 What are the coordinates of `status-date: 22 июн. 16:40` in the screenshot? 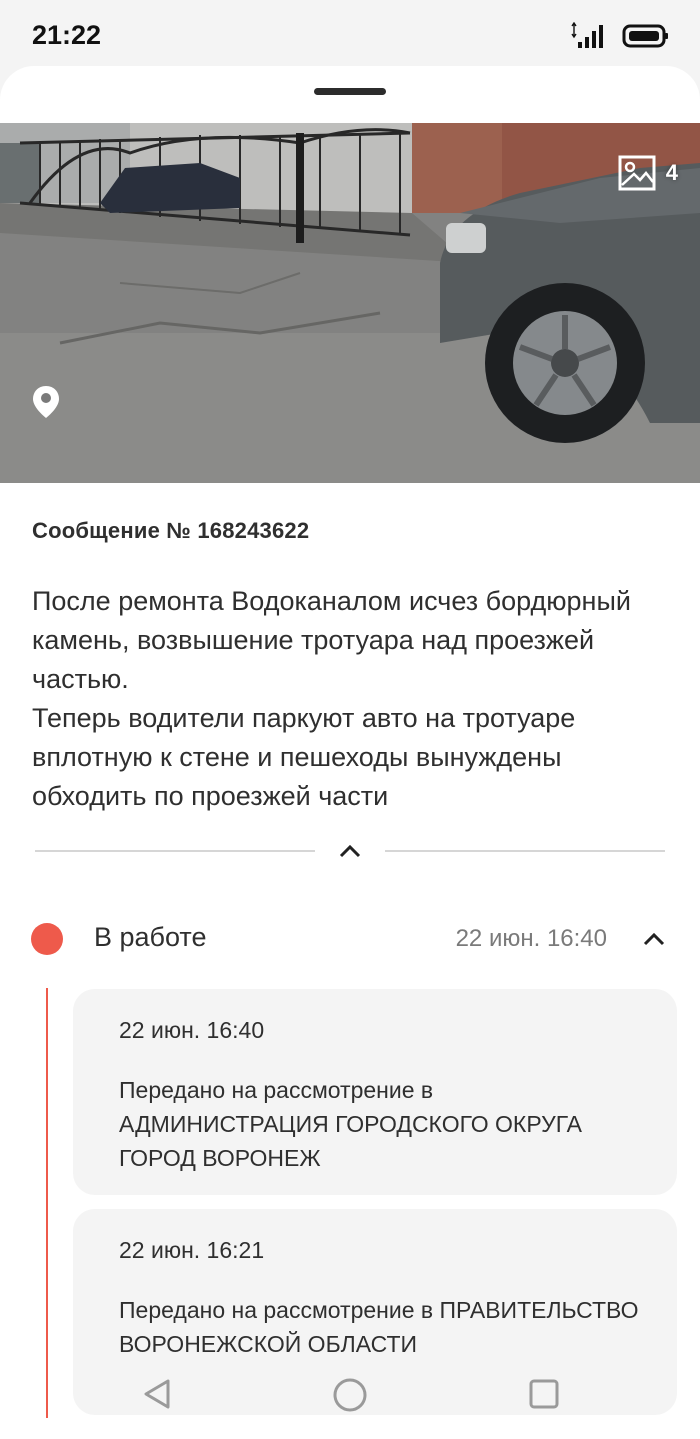 It's located at (531, 938).